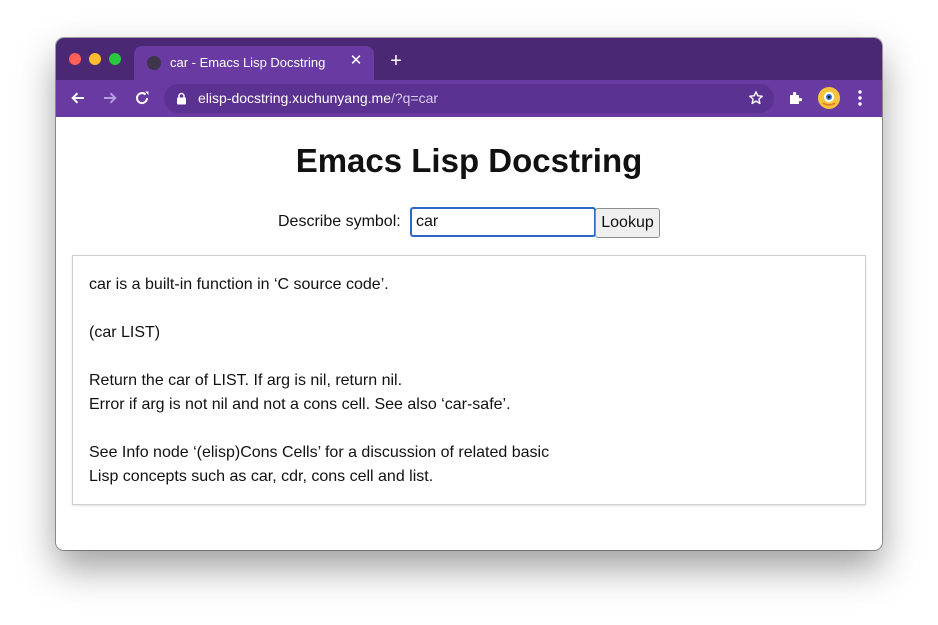 This screenshot has height=625, width=938. What do you see at coordinates (75, 59) in the screenshot?
I see `close-window-button` at bounding box center [75, 59].